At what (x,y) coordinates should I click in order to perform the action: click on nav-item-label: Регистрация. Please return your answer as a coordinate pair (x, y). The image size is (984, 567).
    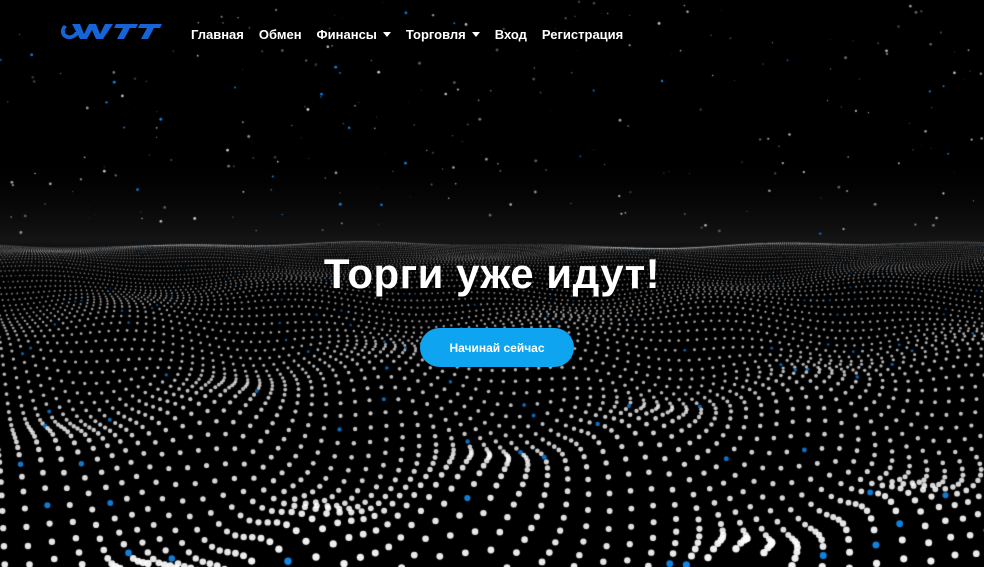
    Looking at the image, I should click on (582, 34).